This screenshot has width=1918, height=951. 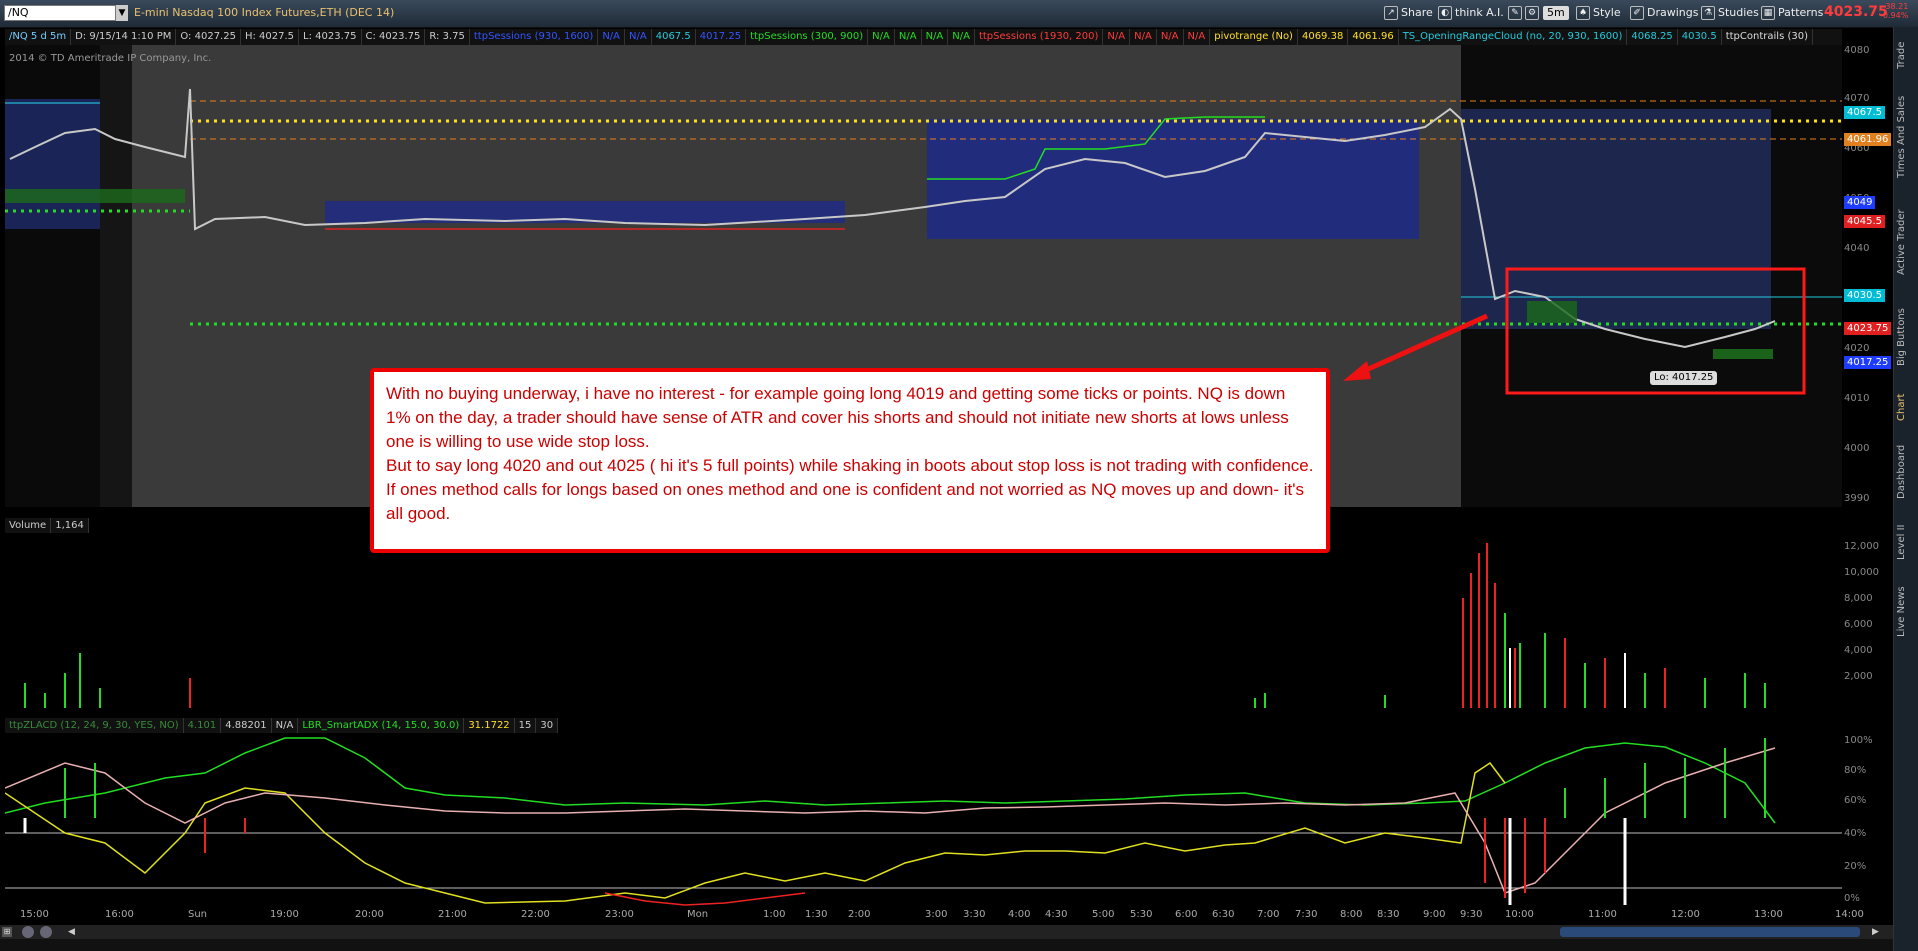 I want to click on volume-label: Volume, so click(x=28, y=525).